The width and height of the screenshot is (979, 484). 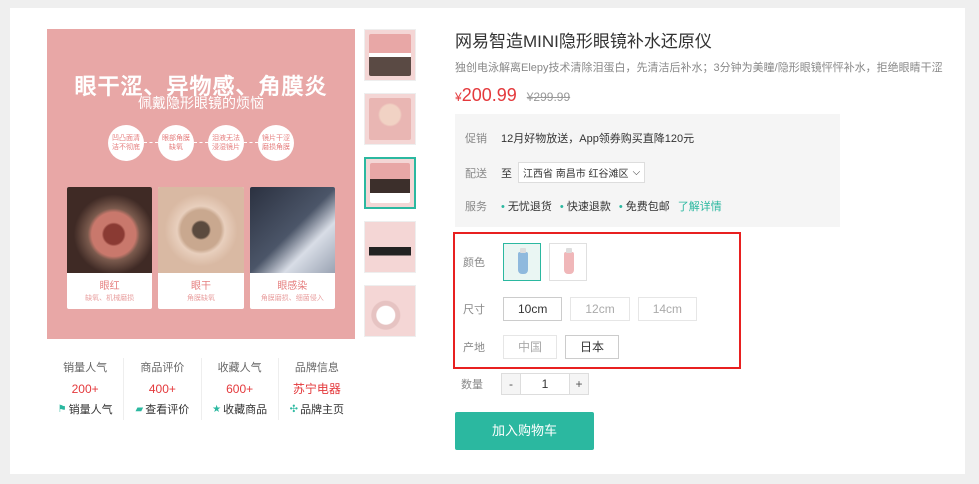 I want to click on stat-favorites: 收藏人气 600+ ★ 收藏商品, so click(x=239, y=389).